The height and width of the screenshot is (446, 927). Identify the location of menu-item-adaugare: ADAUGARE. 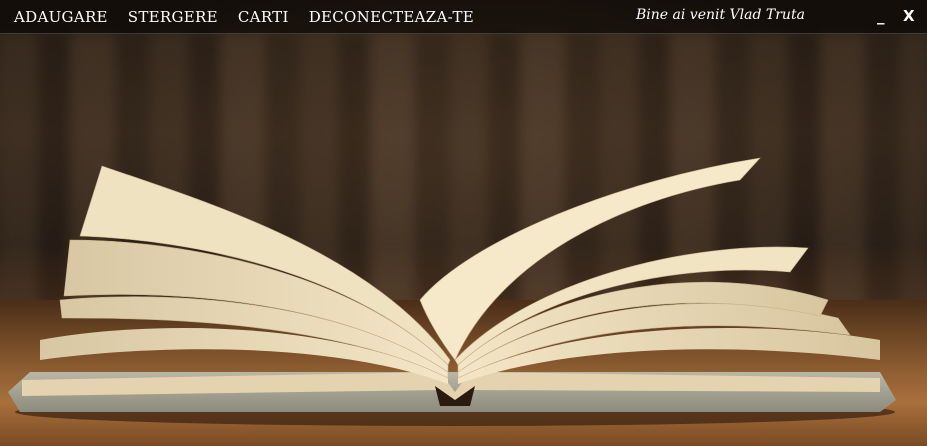
(61, 17).